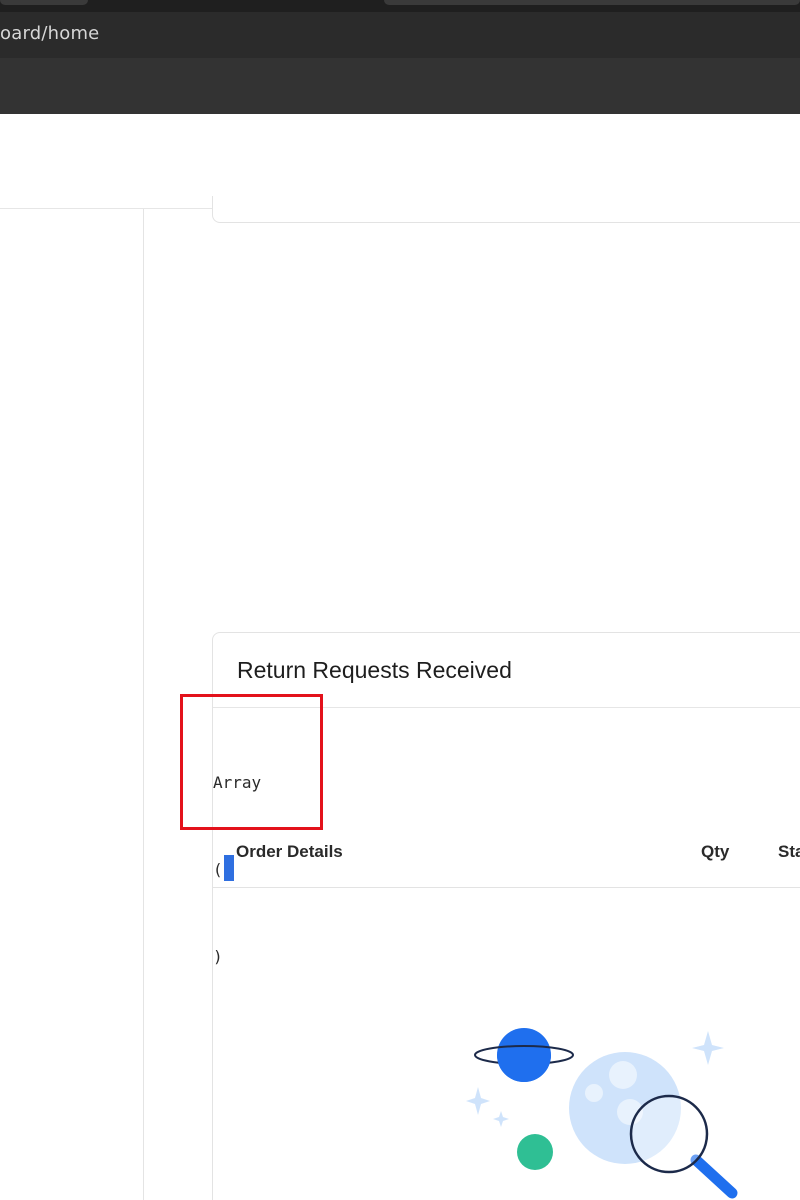  What do you see at coordinates (289, 852) in the screenshot?
I see `column-header-order-details: Order Details` at bounding box center [289, 852].